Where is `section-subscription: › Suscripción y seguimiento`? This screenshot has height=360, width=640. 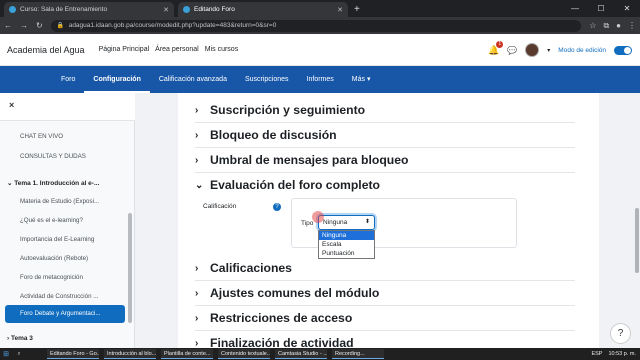
section-subscription: › Suscripción y seguimiento is located at coordinates (280, 110).